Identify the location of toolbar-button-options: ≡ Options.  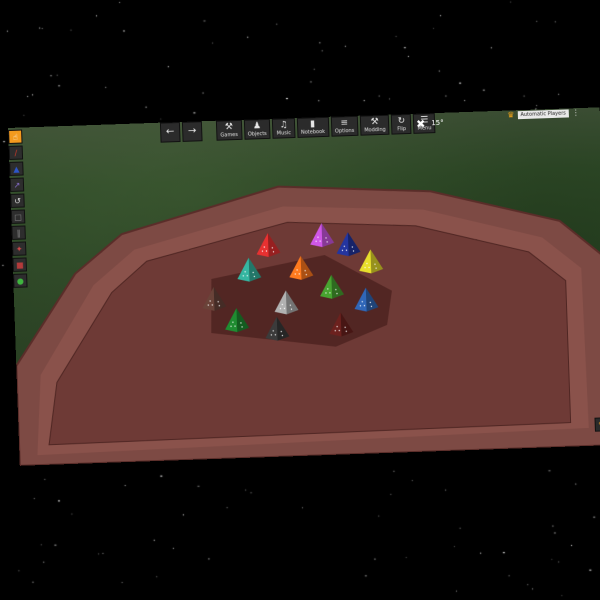
(344, 126).